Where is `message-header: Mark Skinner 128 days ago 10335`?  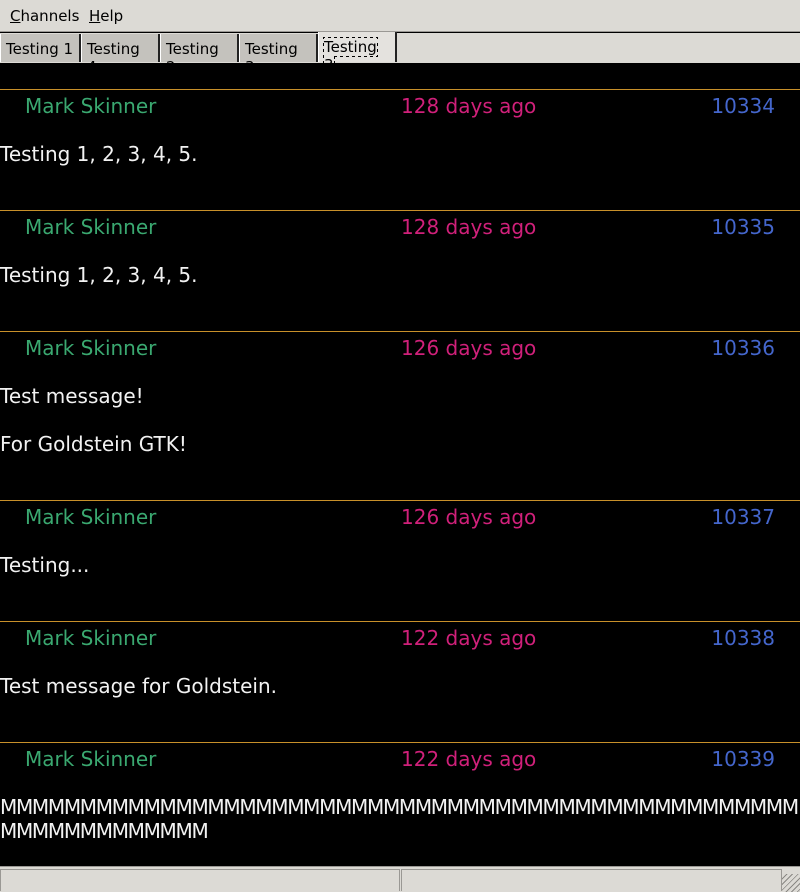
message-header: Mark Skinner 128 days ago 10335 is located at coordinates (400, 237).